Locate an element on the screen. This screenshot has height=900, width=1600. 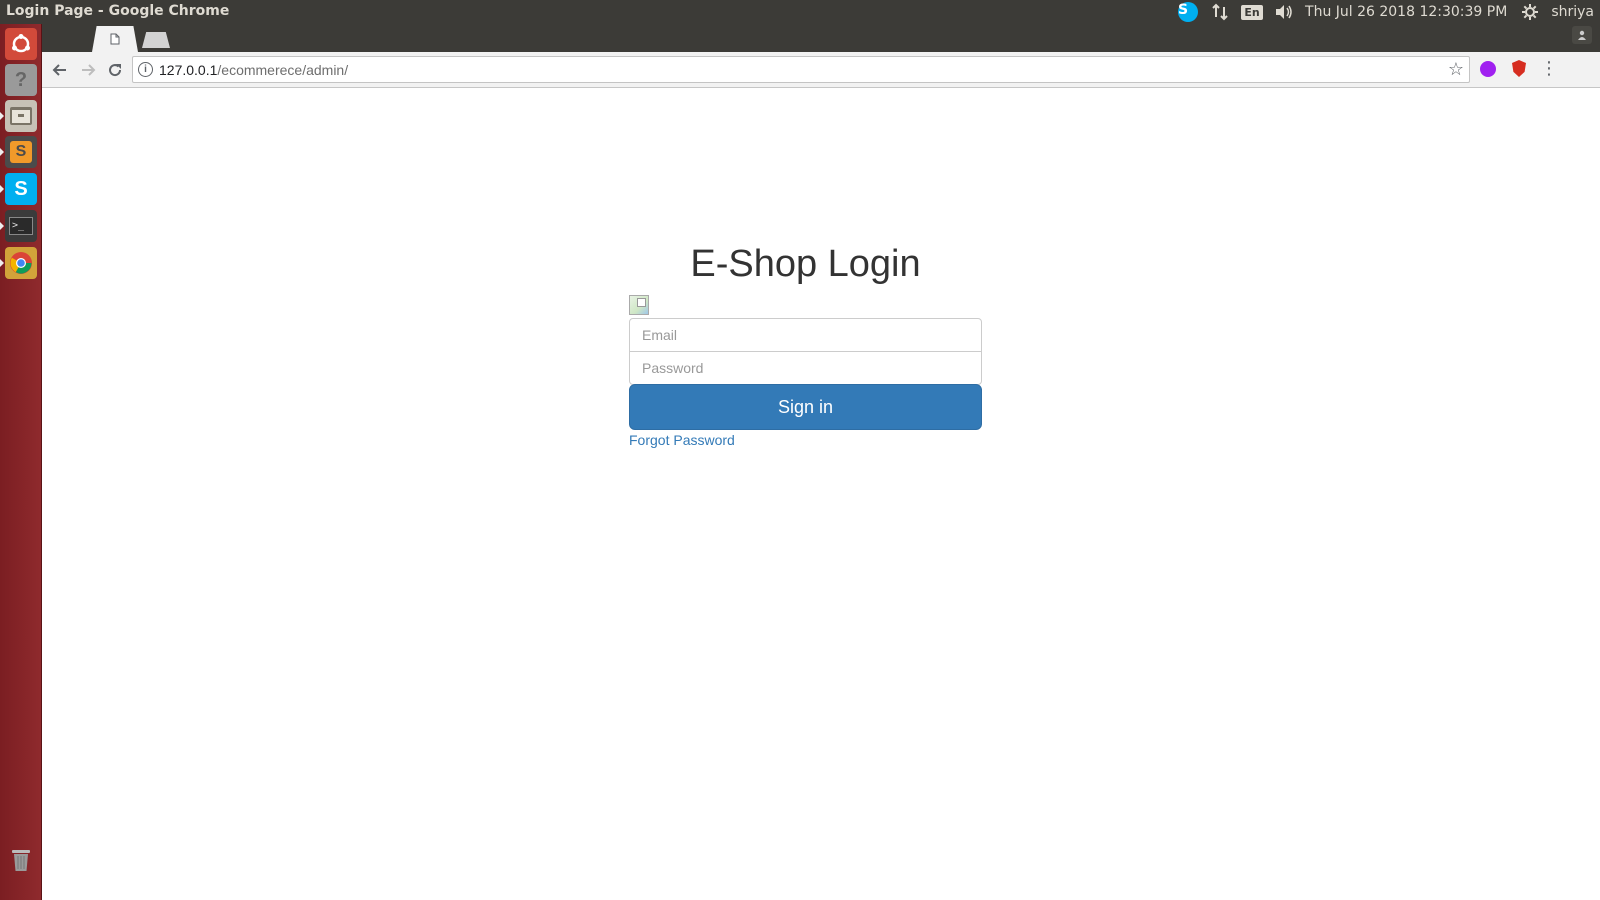
clock: Thu Jul 26 2018 12:30:39 PM is located at coordinates (1406, 12).